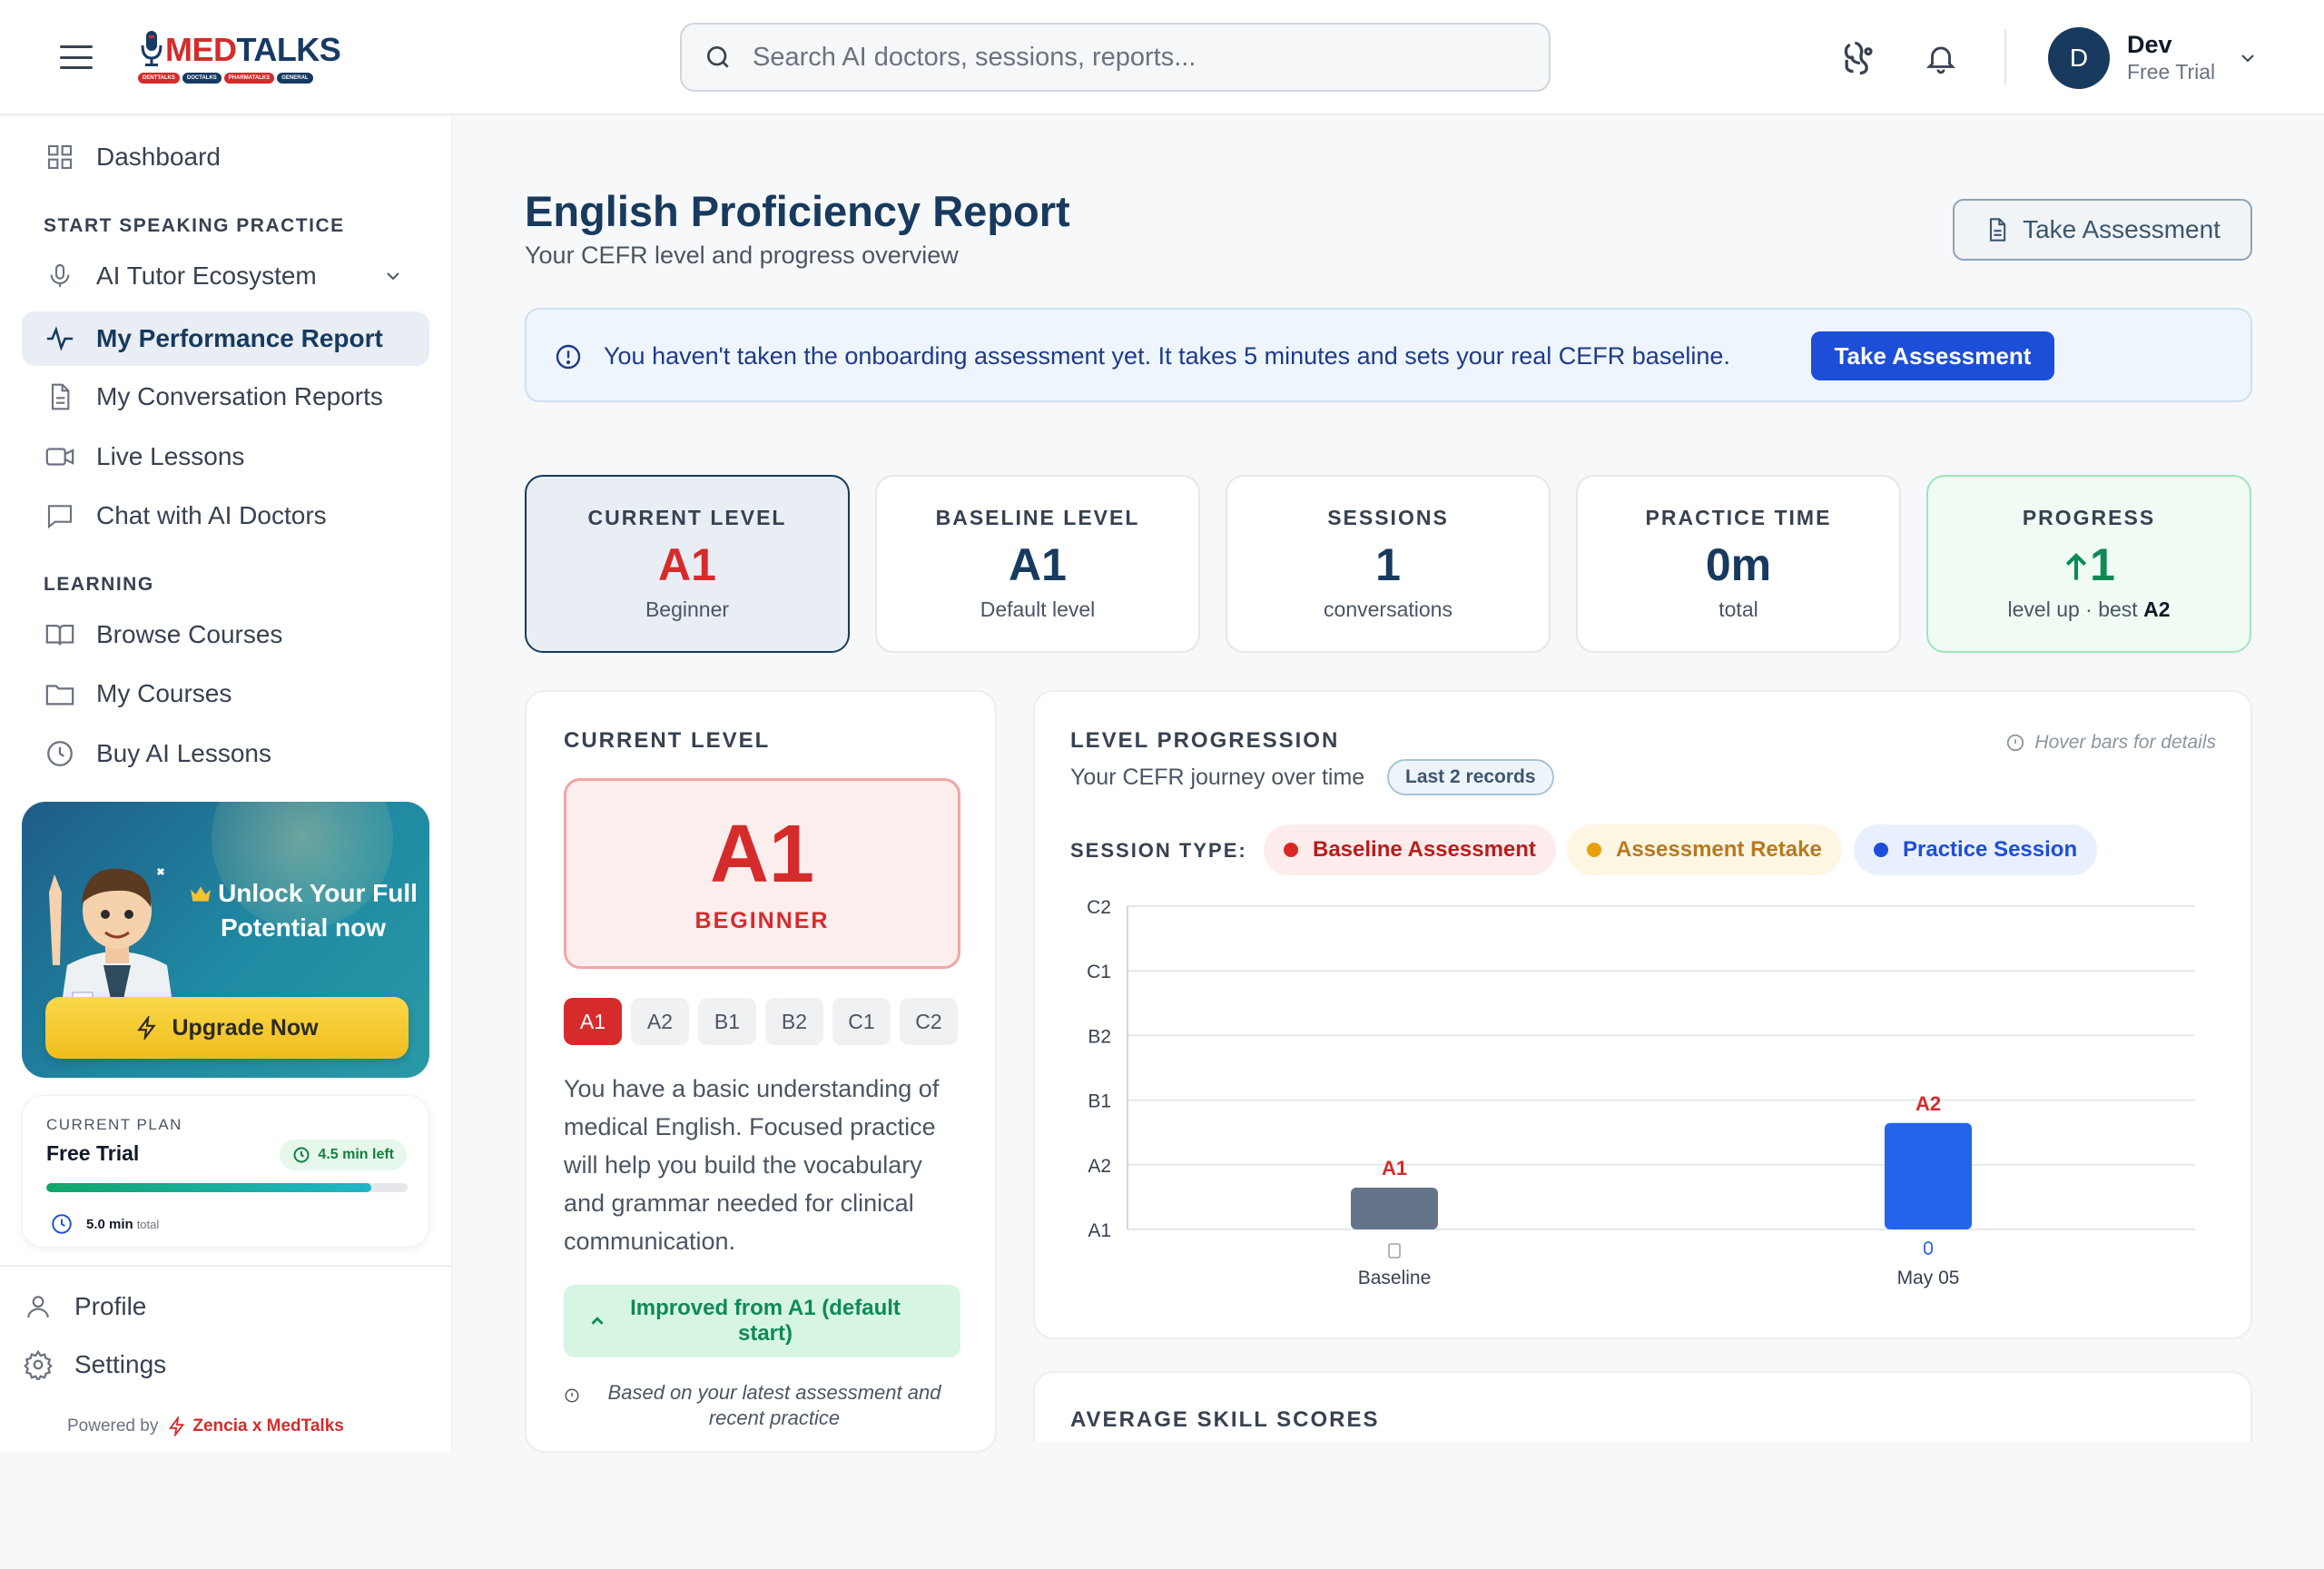 This screenshot has height=1569, width=2324. I want to click on search-bar, so click(1115, 57).